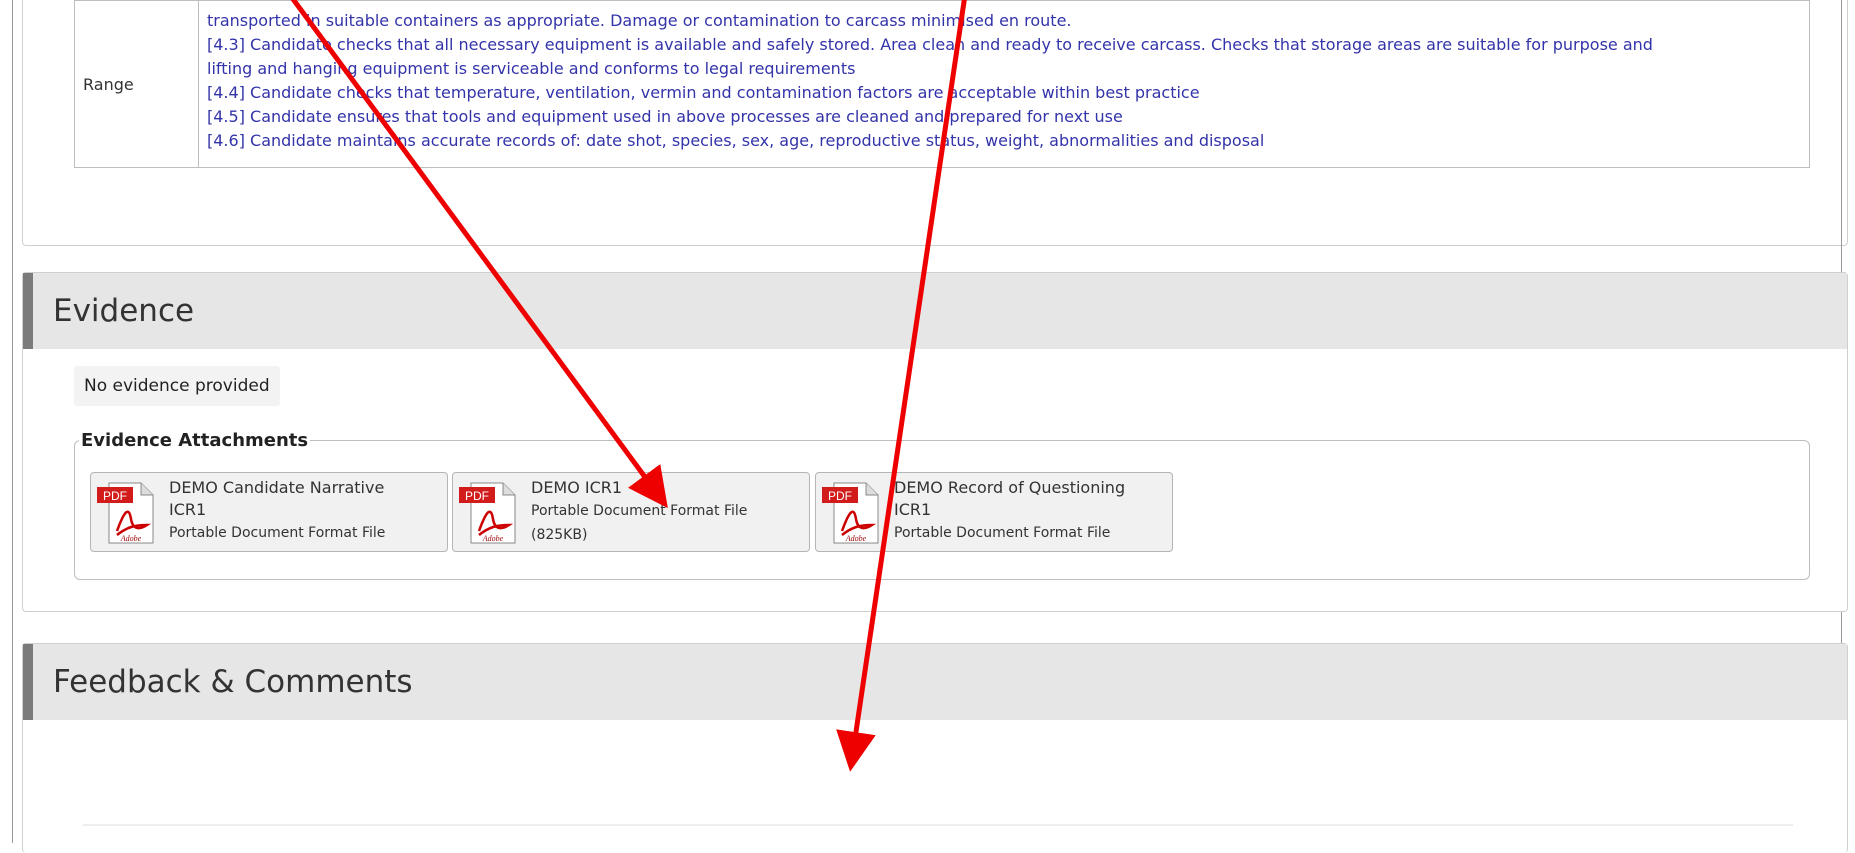 The image size is (1855, 853). I want to click on range-label: Range, so click(136, 84).